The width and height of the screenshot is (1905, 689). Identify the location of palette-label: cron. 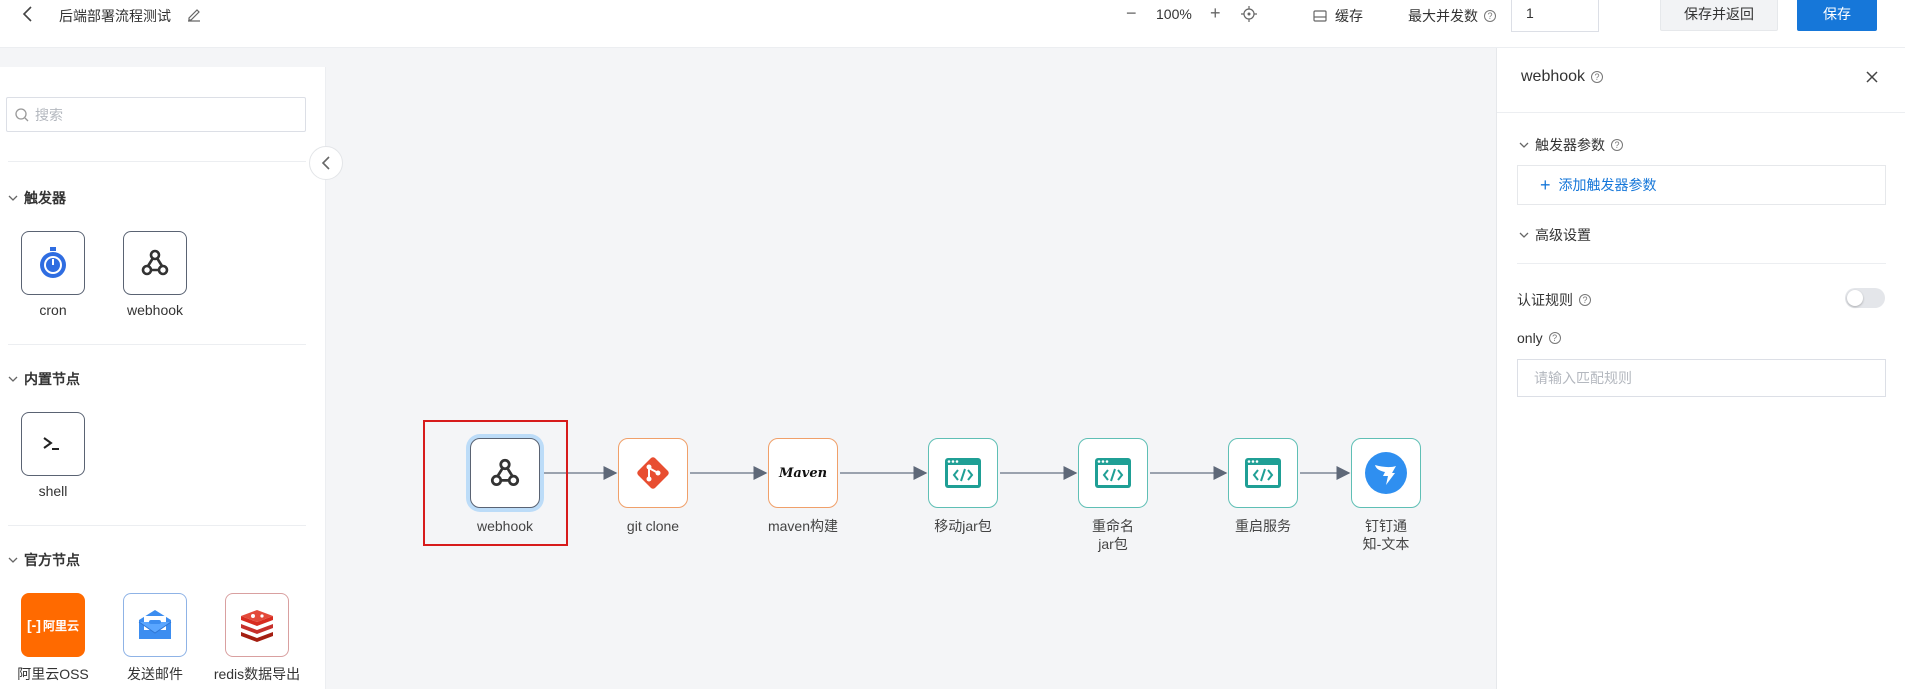
(53, 310).